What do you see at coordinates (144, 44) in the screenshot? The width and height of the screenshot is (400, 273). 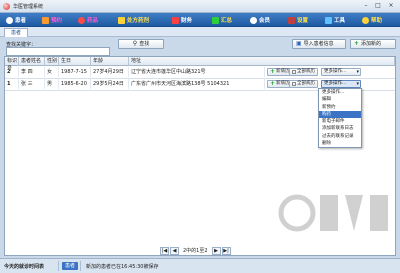 I see `search-button-label: 查找` at bounding box center [144, 44].